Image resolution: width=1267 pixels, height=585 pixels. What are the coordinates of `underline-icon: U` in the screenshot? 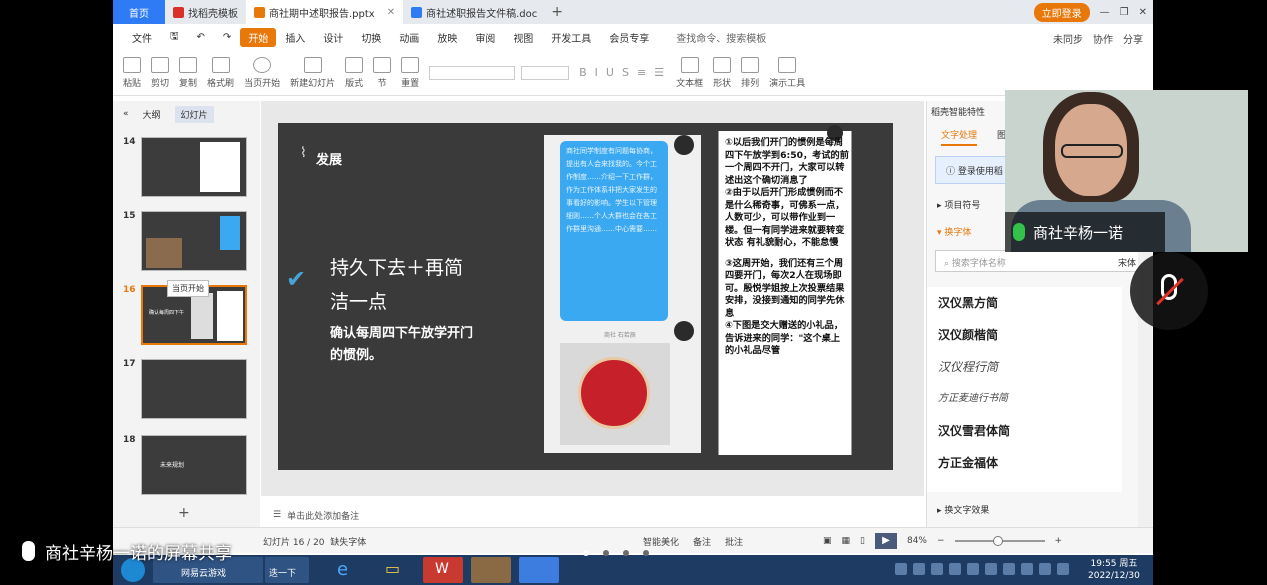 It's located at (610, 72).